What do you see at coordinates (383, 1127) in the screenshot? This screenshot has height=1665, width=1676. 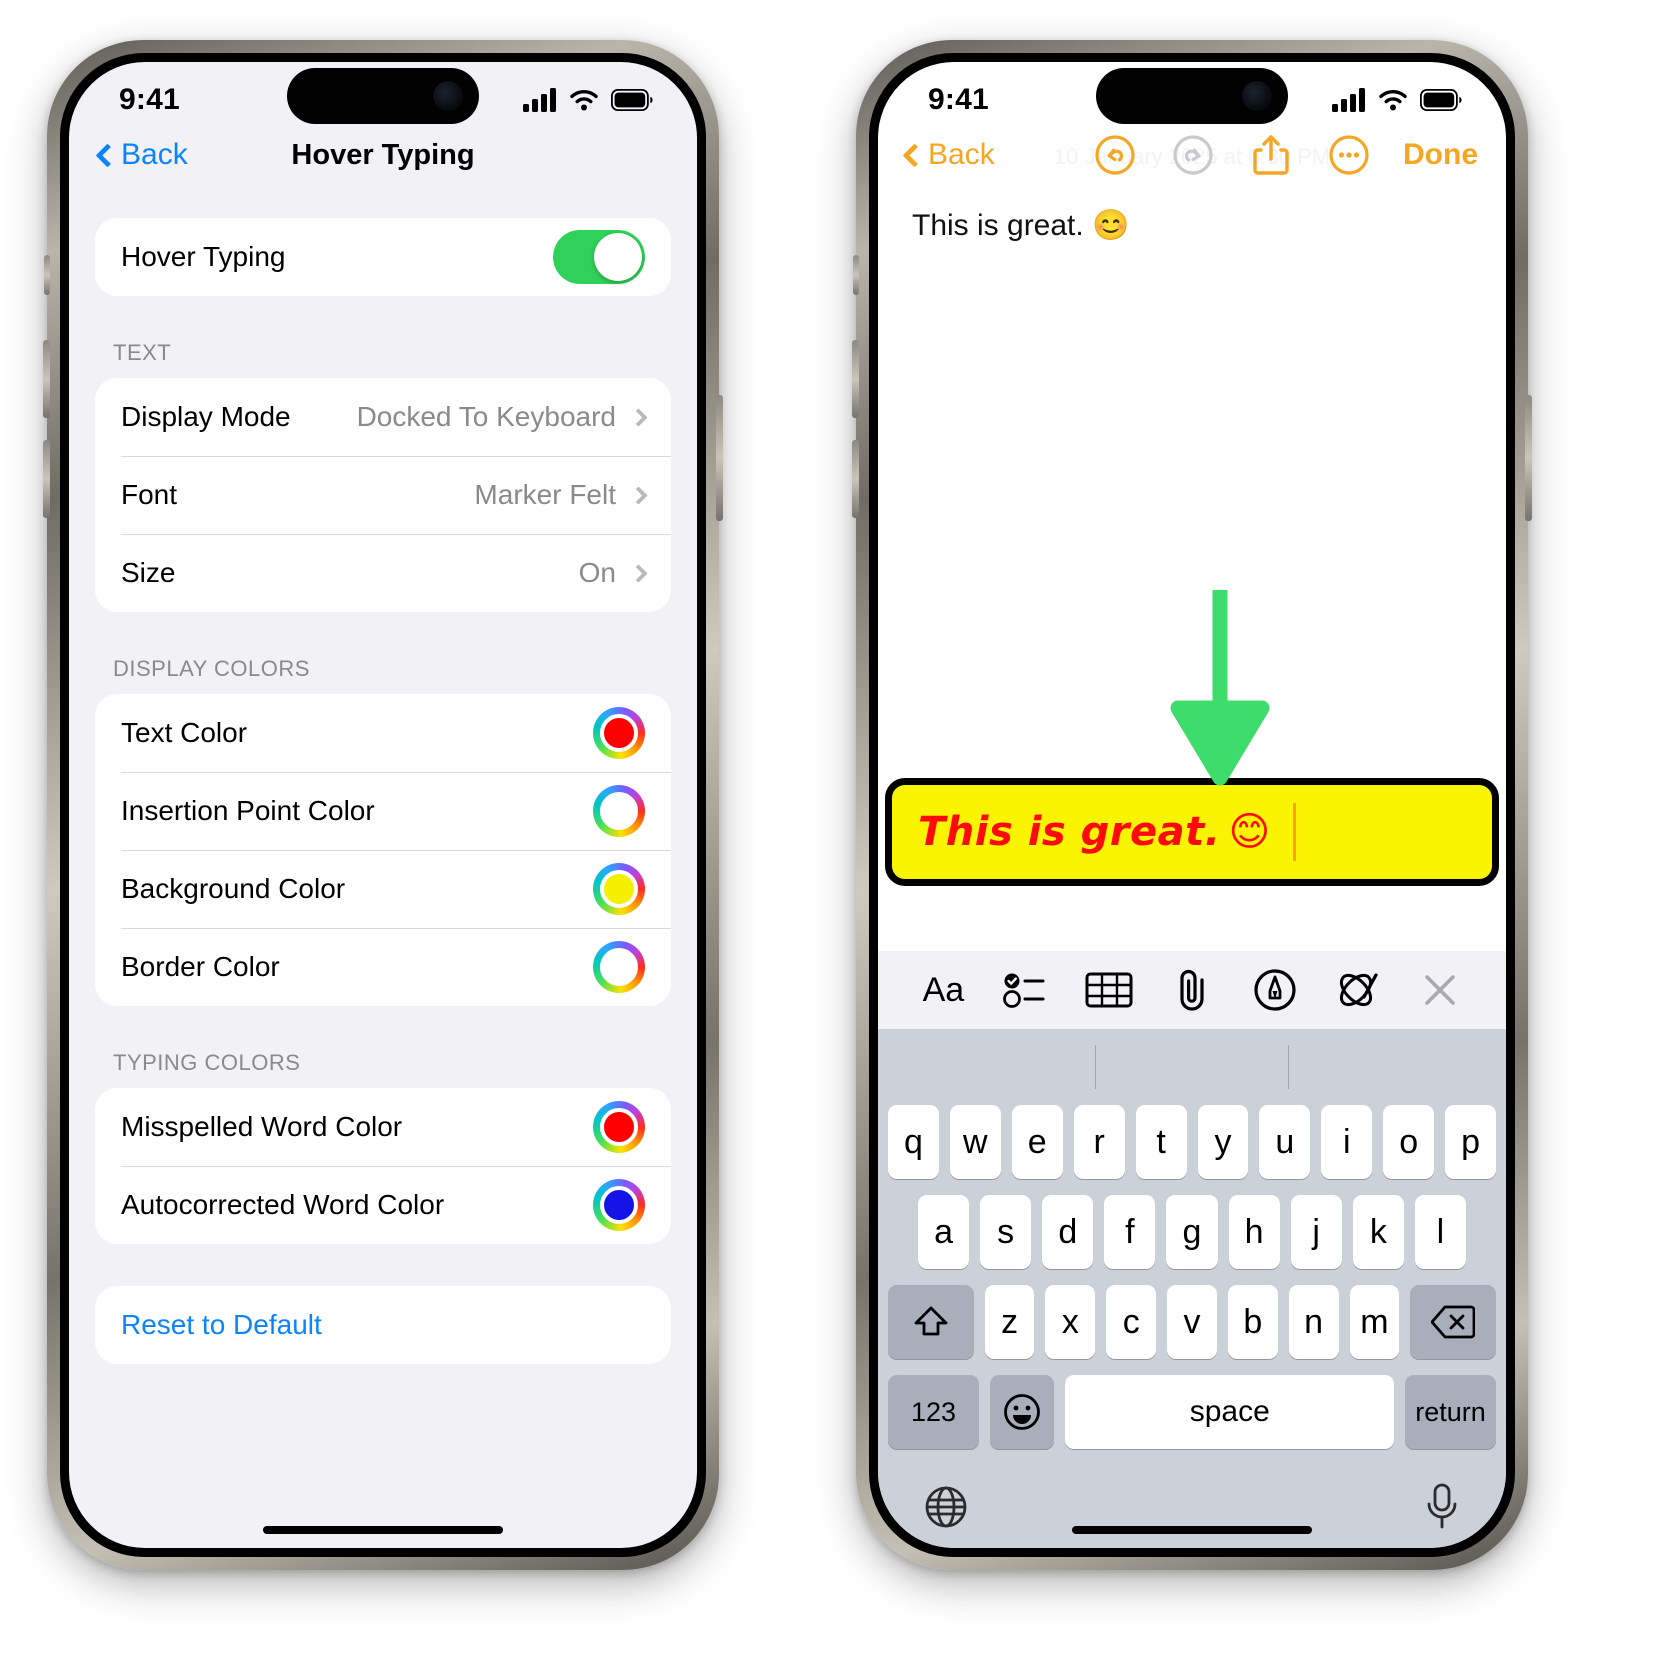 I see `row-misspelled-word-color: Misspelled Word Color` at bounding box center [383, 1127].